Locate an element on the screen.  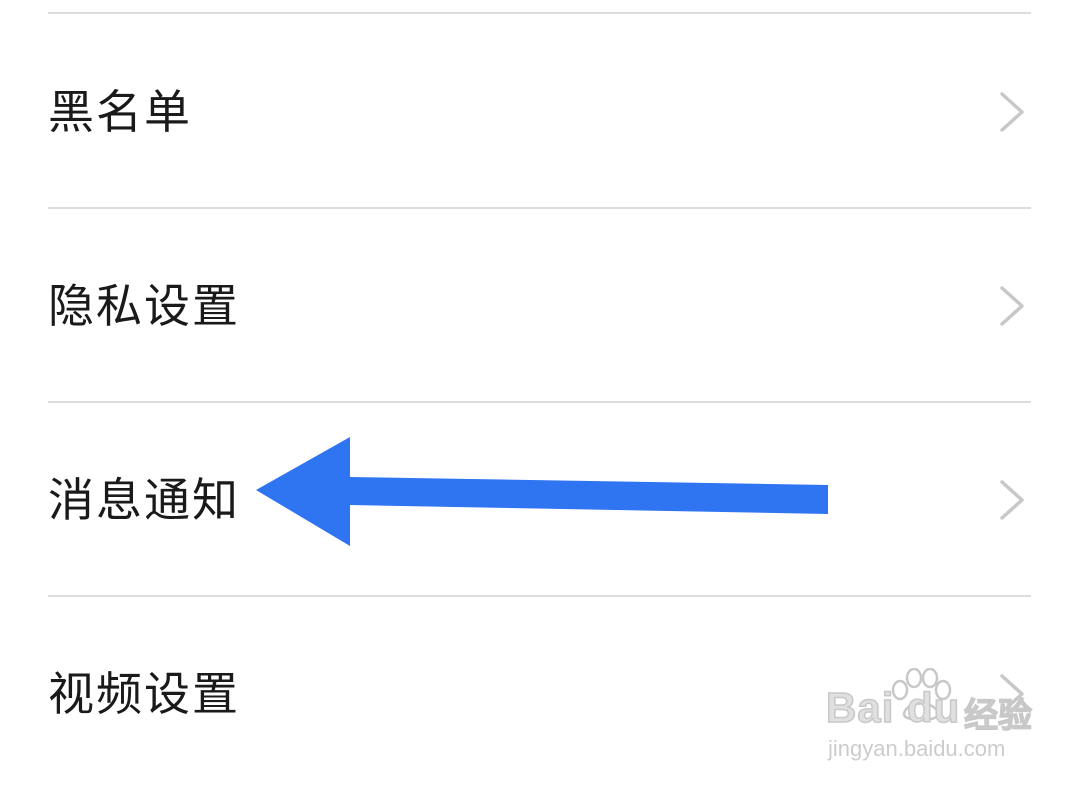
baidu-jingyan-watermark: Bai du 经验 jingyan.baidu.com is located at coordinates (930, 718).